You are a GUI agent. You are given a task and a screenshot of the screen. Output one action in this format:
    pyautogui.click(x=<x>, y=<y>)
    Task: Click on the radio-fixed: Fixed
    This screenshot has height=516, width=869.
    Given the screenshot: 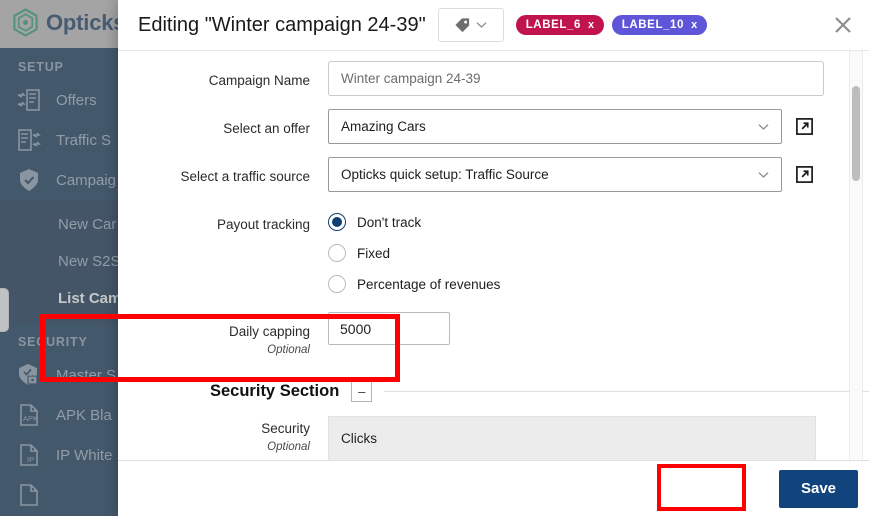 What is the action you would take?
    pyautogui.click(x=414, y=253)
    